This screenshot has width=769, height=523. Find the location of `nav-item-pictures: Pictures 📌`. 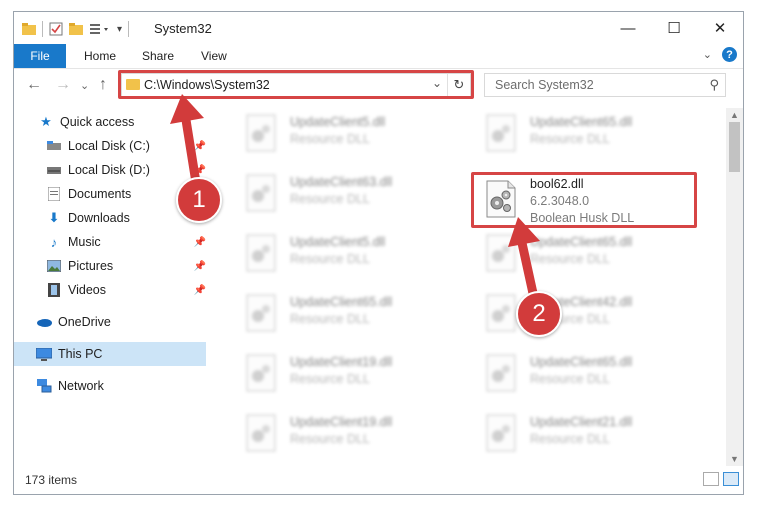

nav-item-pictures: Pictures 📌 is located at coordinates (126, 266).